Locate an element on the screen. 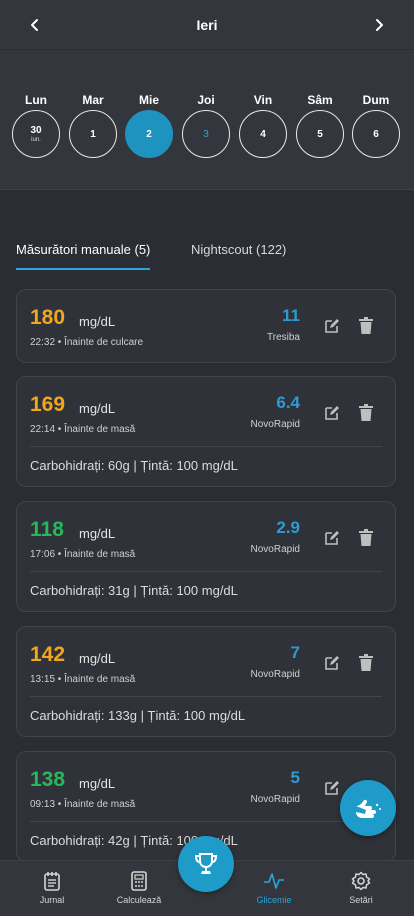  day-number: 1 is located at coordinates (93, 134).